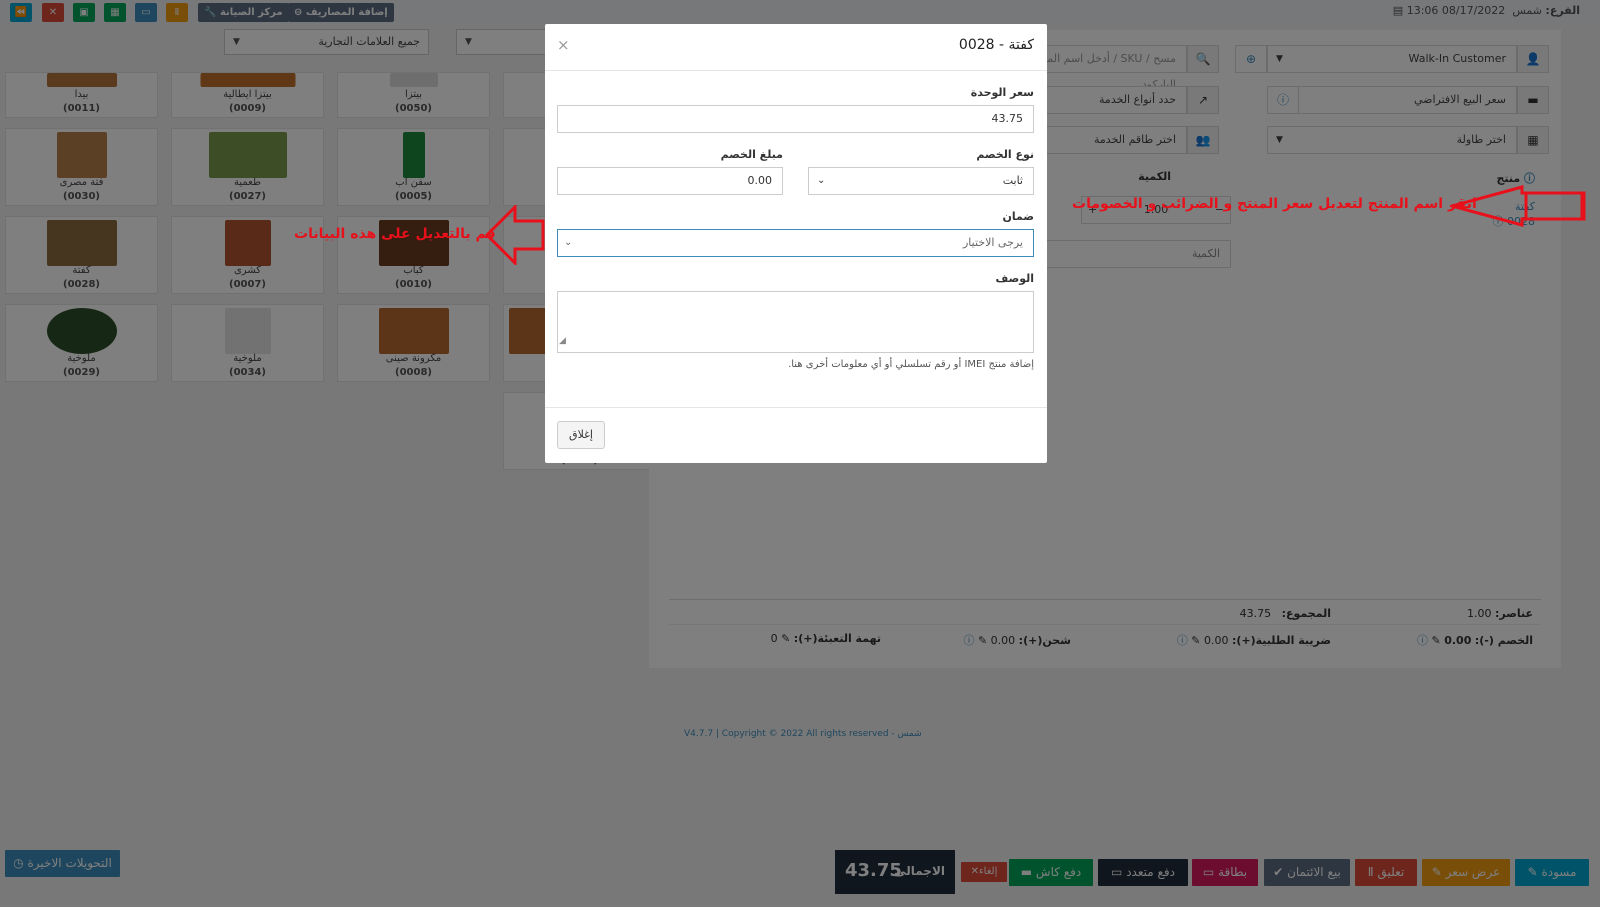 The height and width of the screenshot is (907, 1600). What do you see at coordinates (795, 322) in the screenshot?
I see `description-textarea: ◢` at bounding box center [795, 322].